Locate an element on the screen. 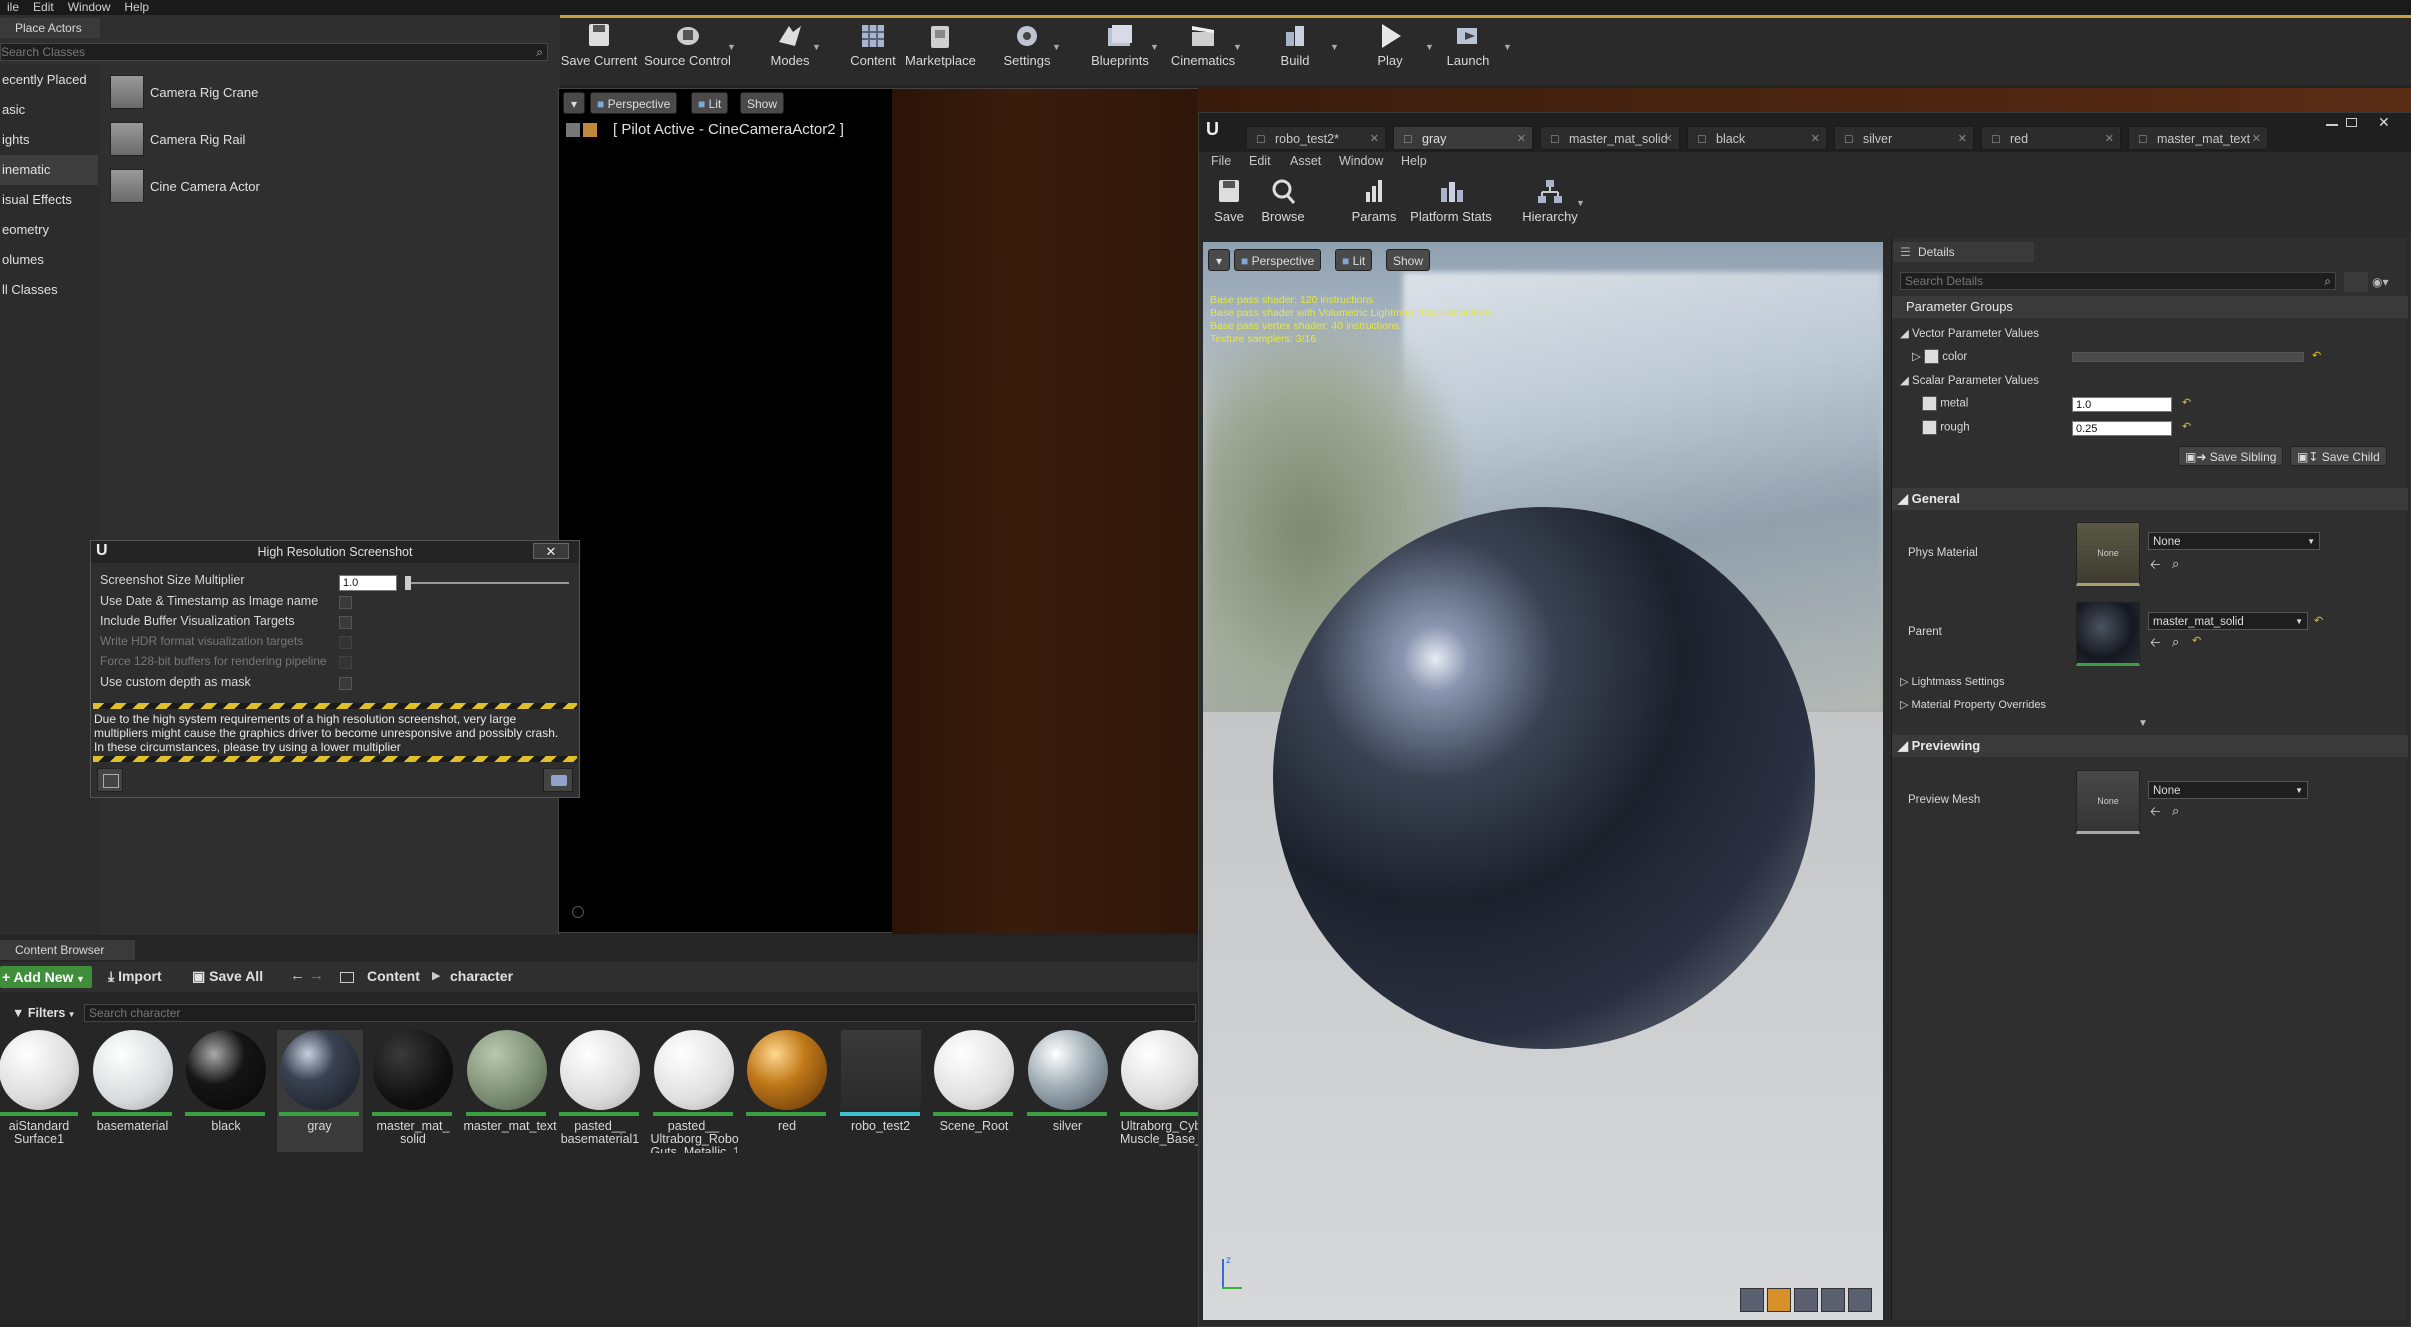  menu-help: Help is located at coordinates (136, 7).